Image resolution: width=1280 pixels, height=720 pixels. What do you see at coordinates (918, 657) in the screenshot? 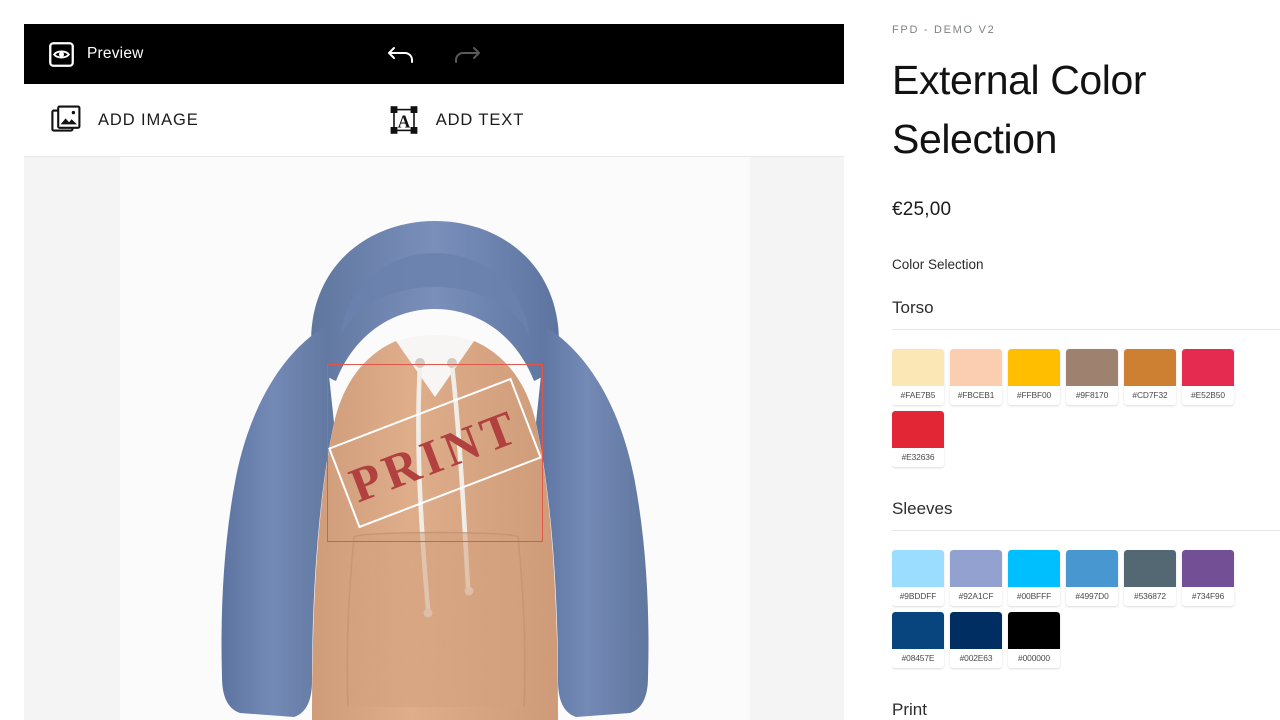
I see `swatch-code-label: #08457E` at bounding box center [918, 657].